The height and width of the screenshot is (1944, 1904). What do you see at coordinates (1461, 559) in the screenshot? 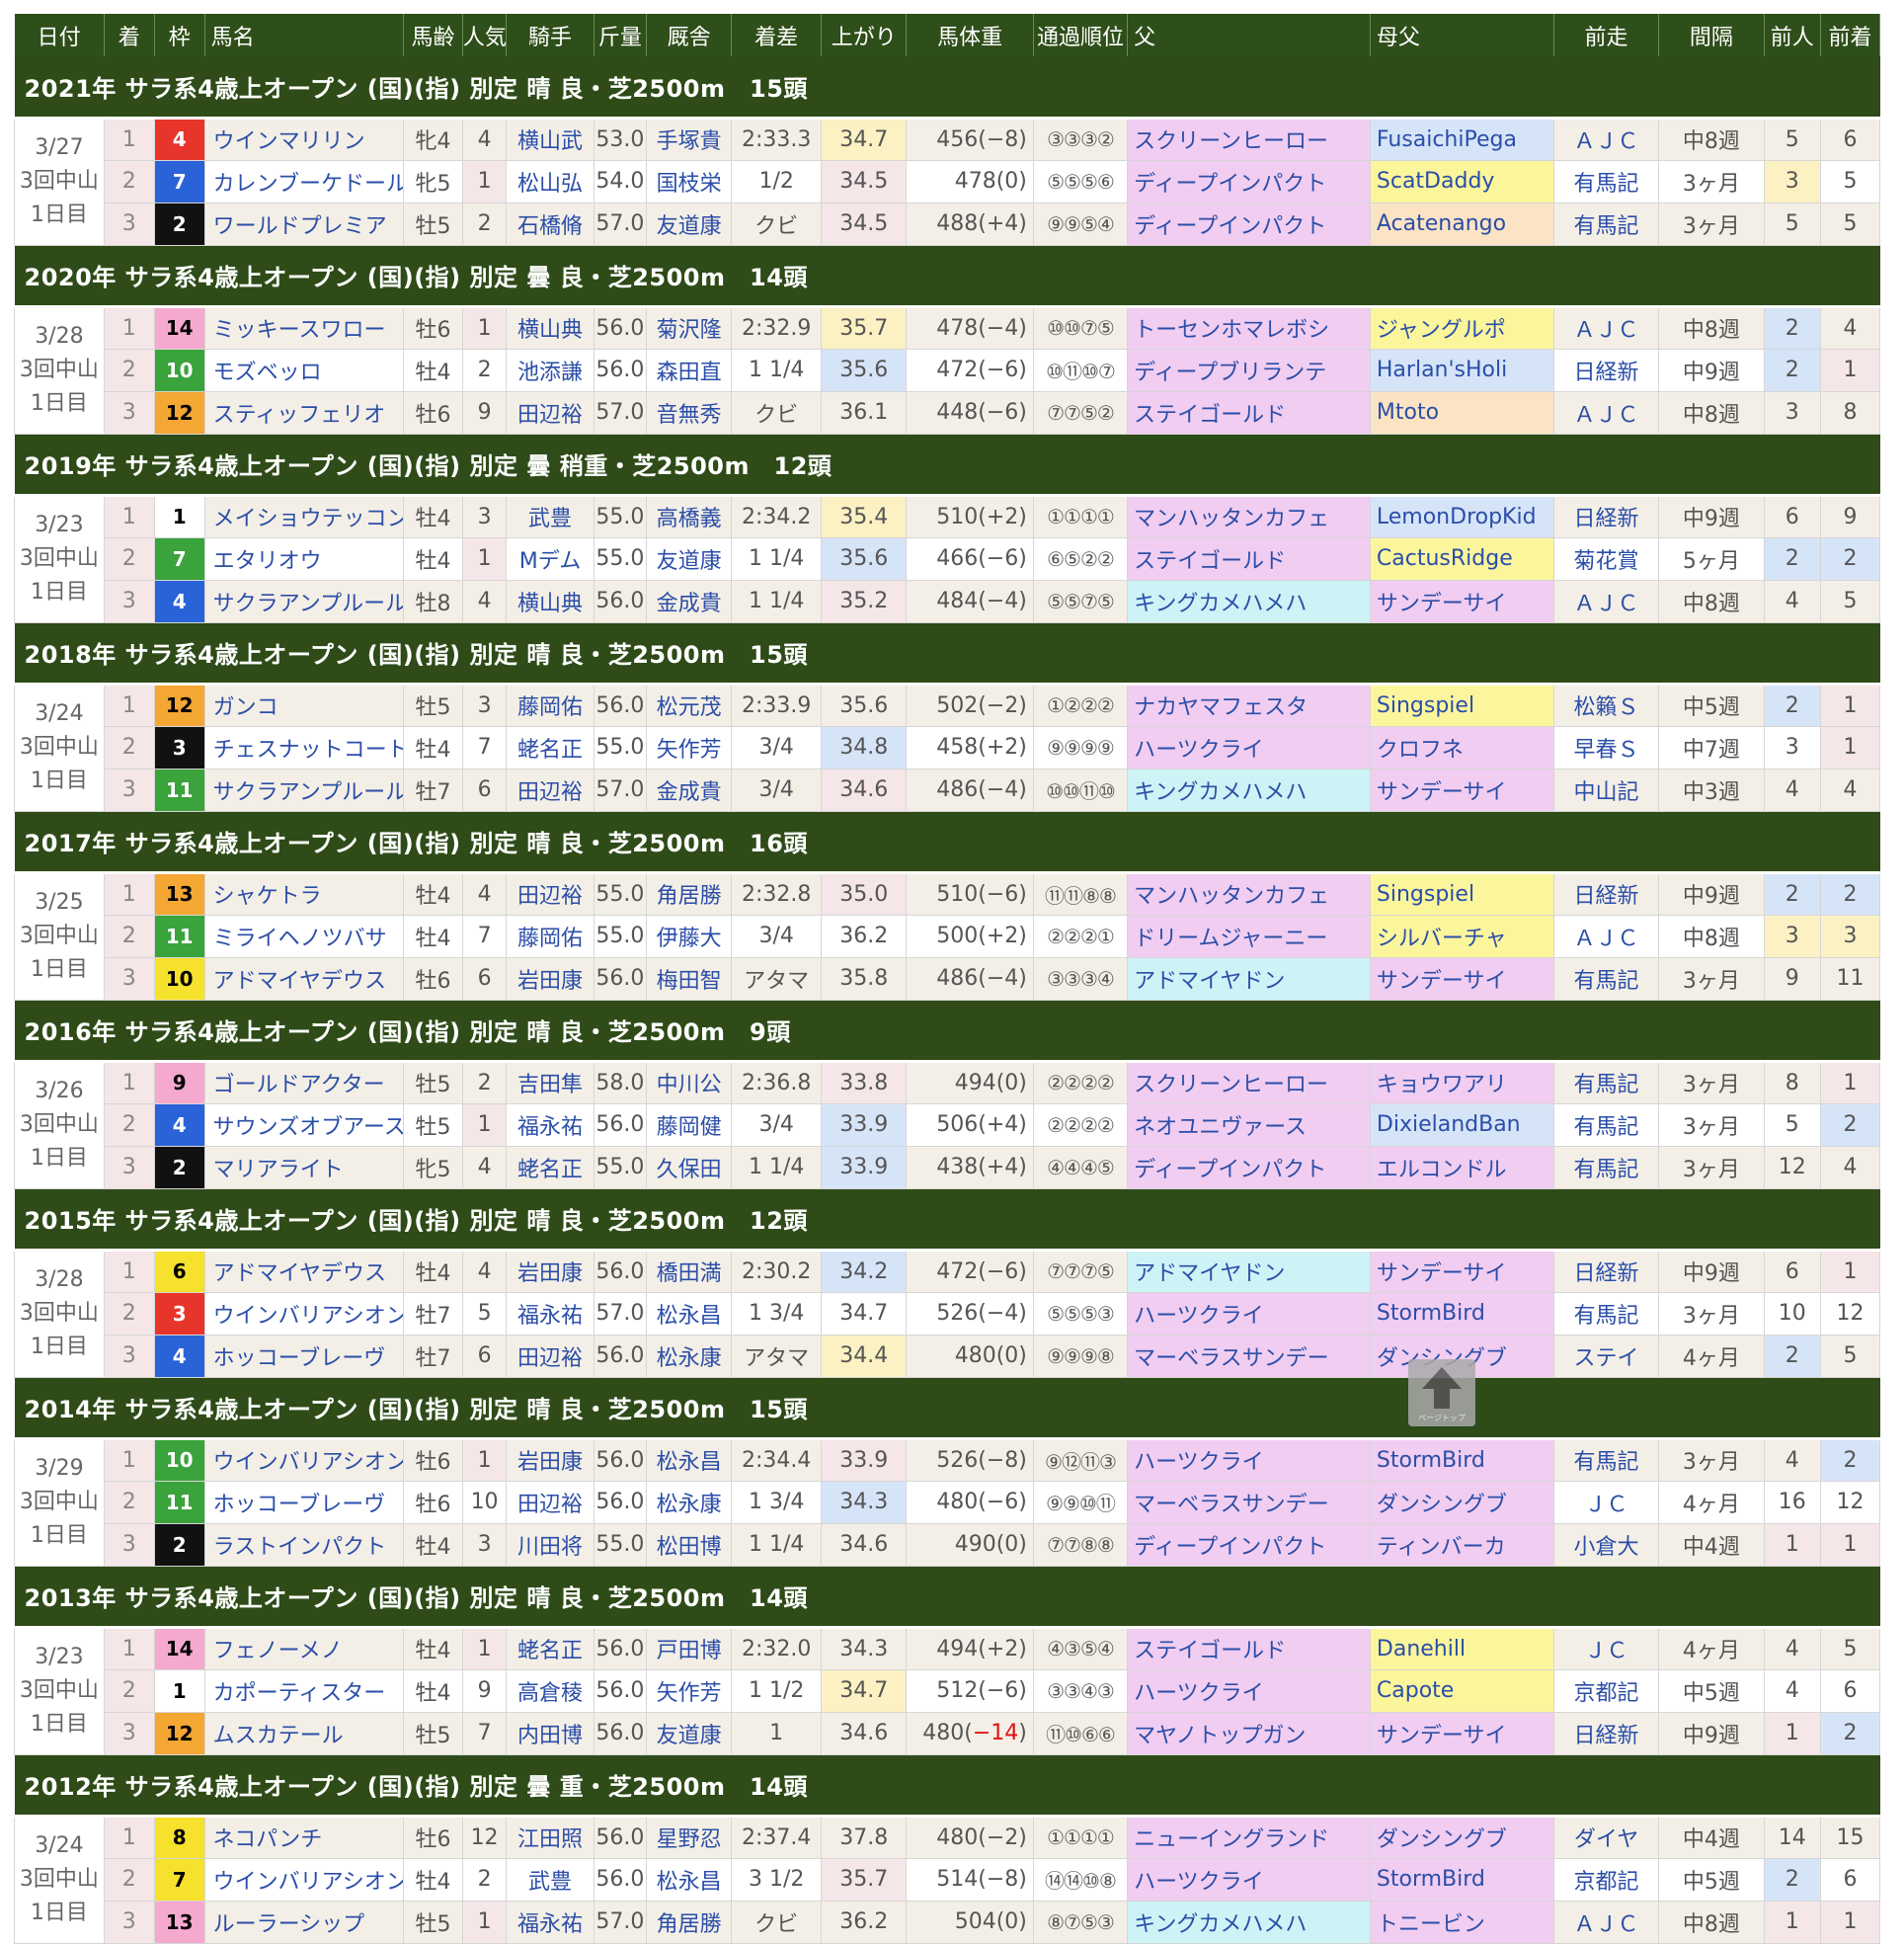
I see `broodmare-sire-link: CactusRidge` at bounding box center [1461, 559].